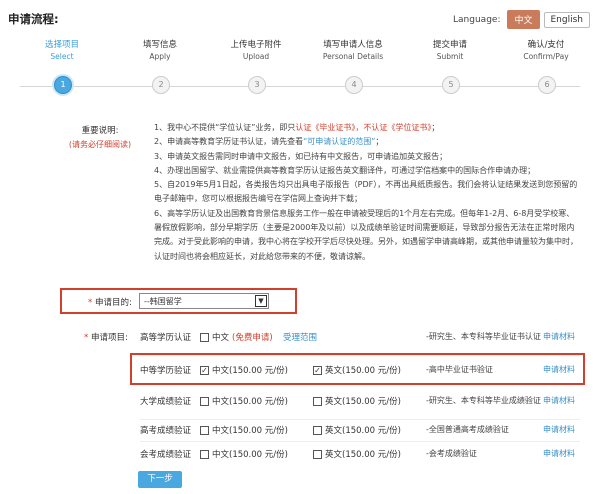 The image size is (600, 494). Describe the element at coordinates (63, 85) in the screenshot. I see `step-number: 1` at that location.